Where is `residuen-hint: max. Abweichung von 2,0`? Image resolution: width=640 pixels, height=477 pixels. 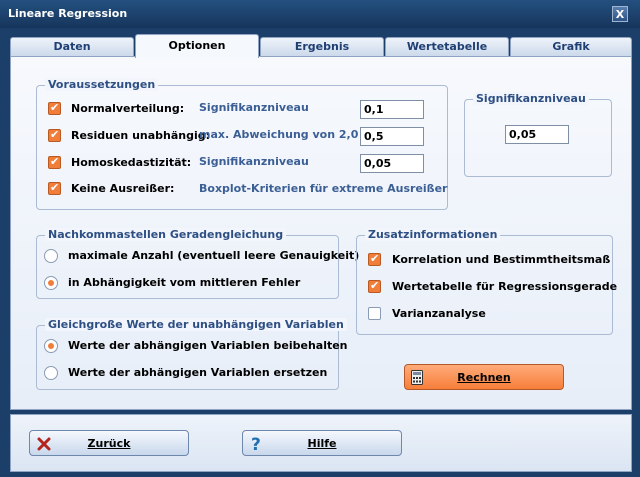 residuen-hint: max. Abweichung von 2,0 is located at coordinates (279, 134).